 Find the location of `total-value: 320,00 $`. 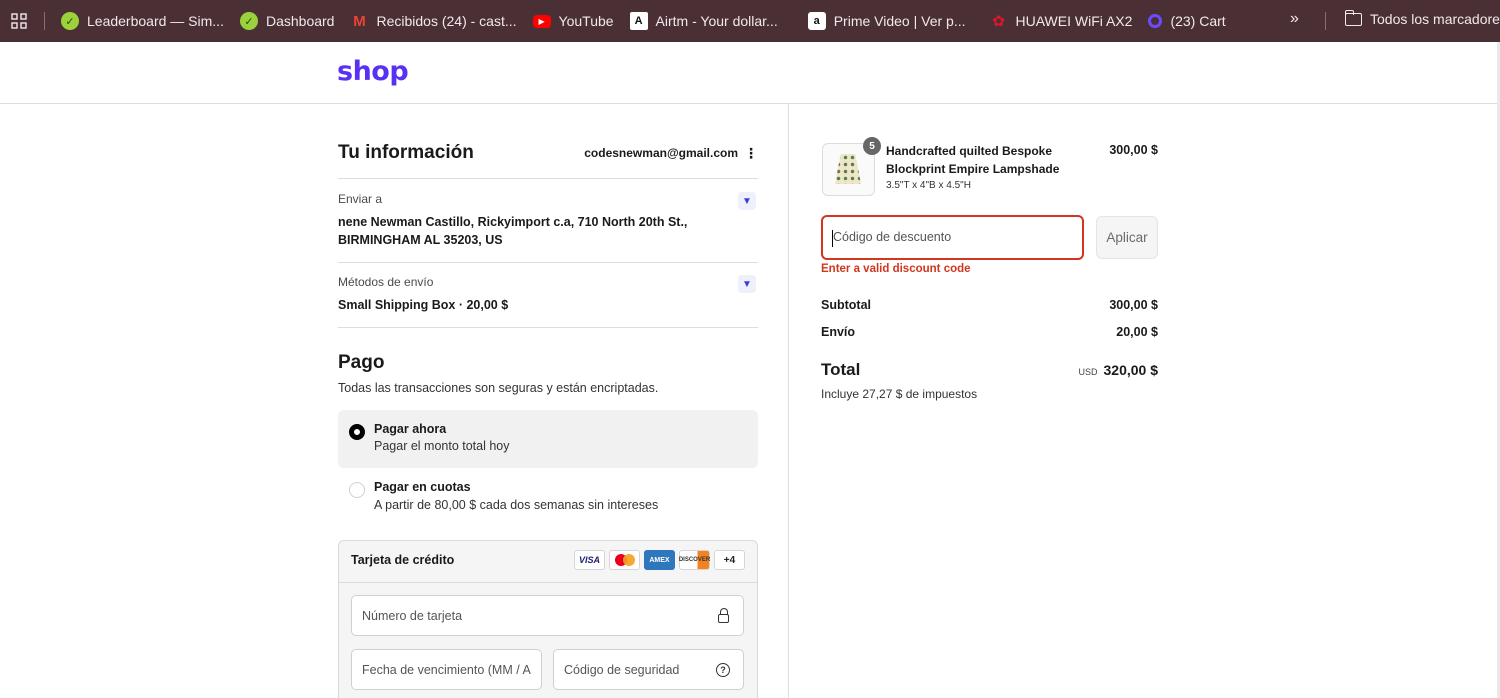

total-value: 320,00 $ is located at coordinates (1131, 370).